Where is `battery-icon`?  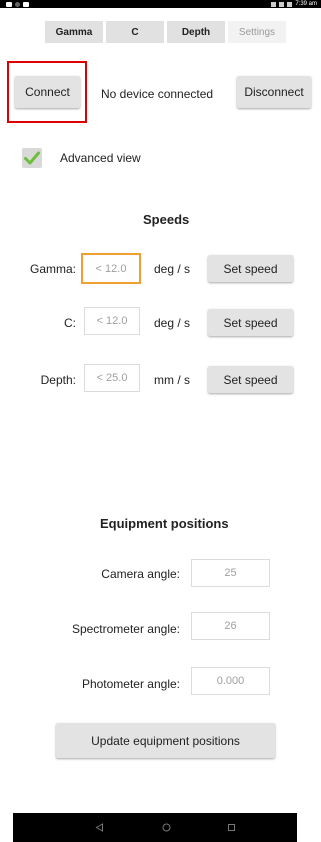 battery-icon is located at coordinates (290, 4).